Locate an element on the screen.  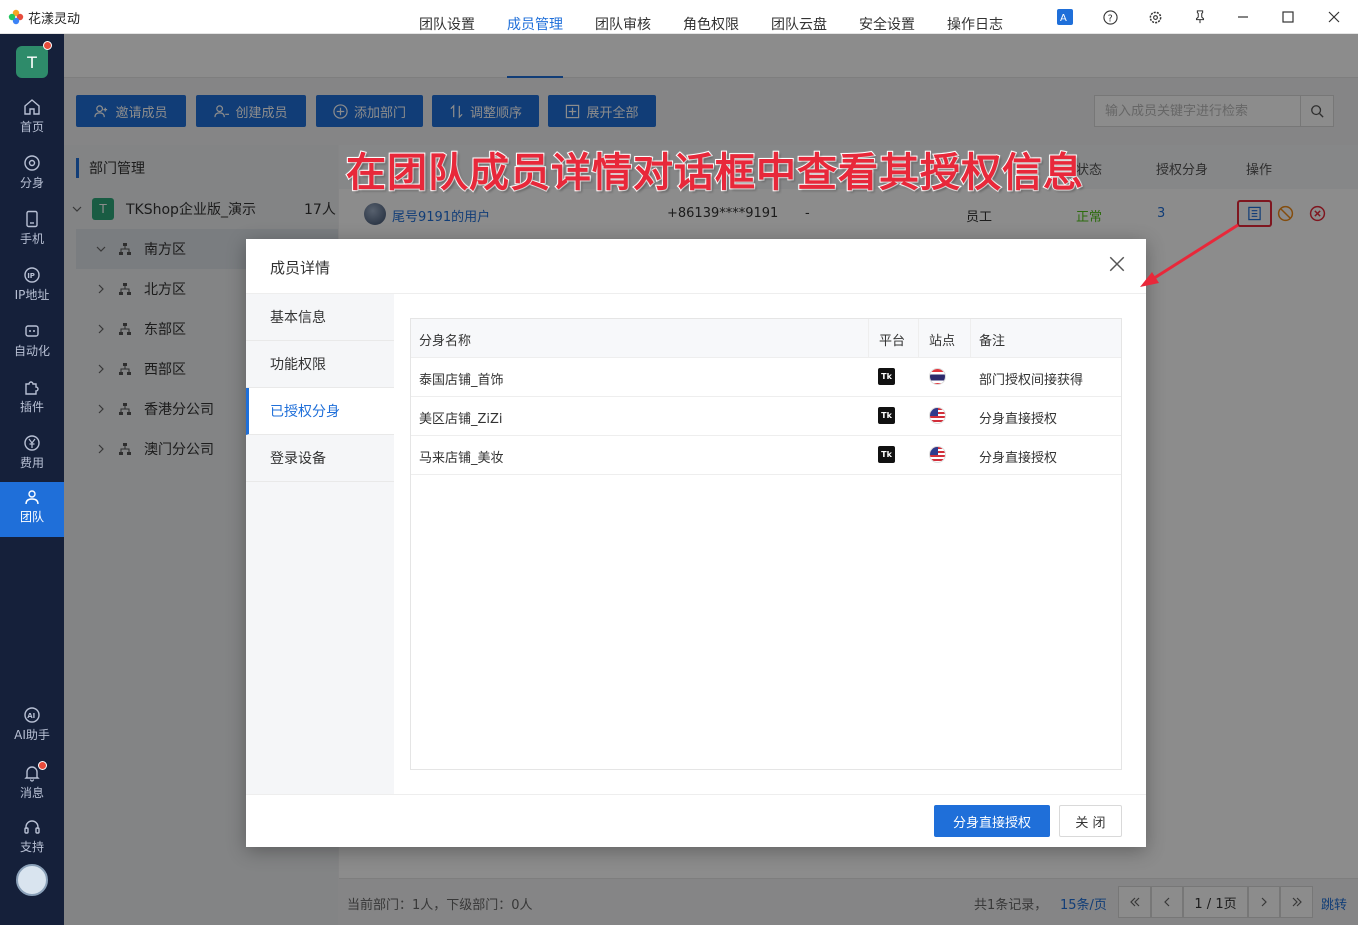
table-row: 马来店铺_美妆 Tk 分身直接授权 is located at coordinates (766, 455).